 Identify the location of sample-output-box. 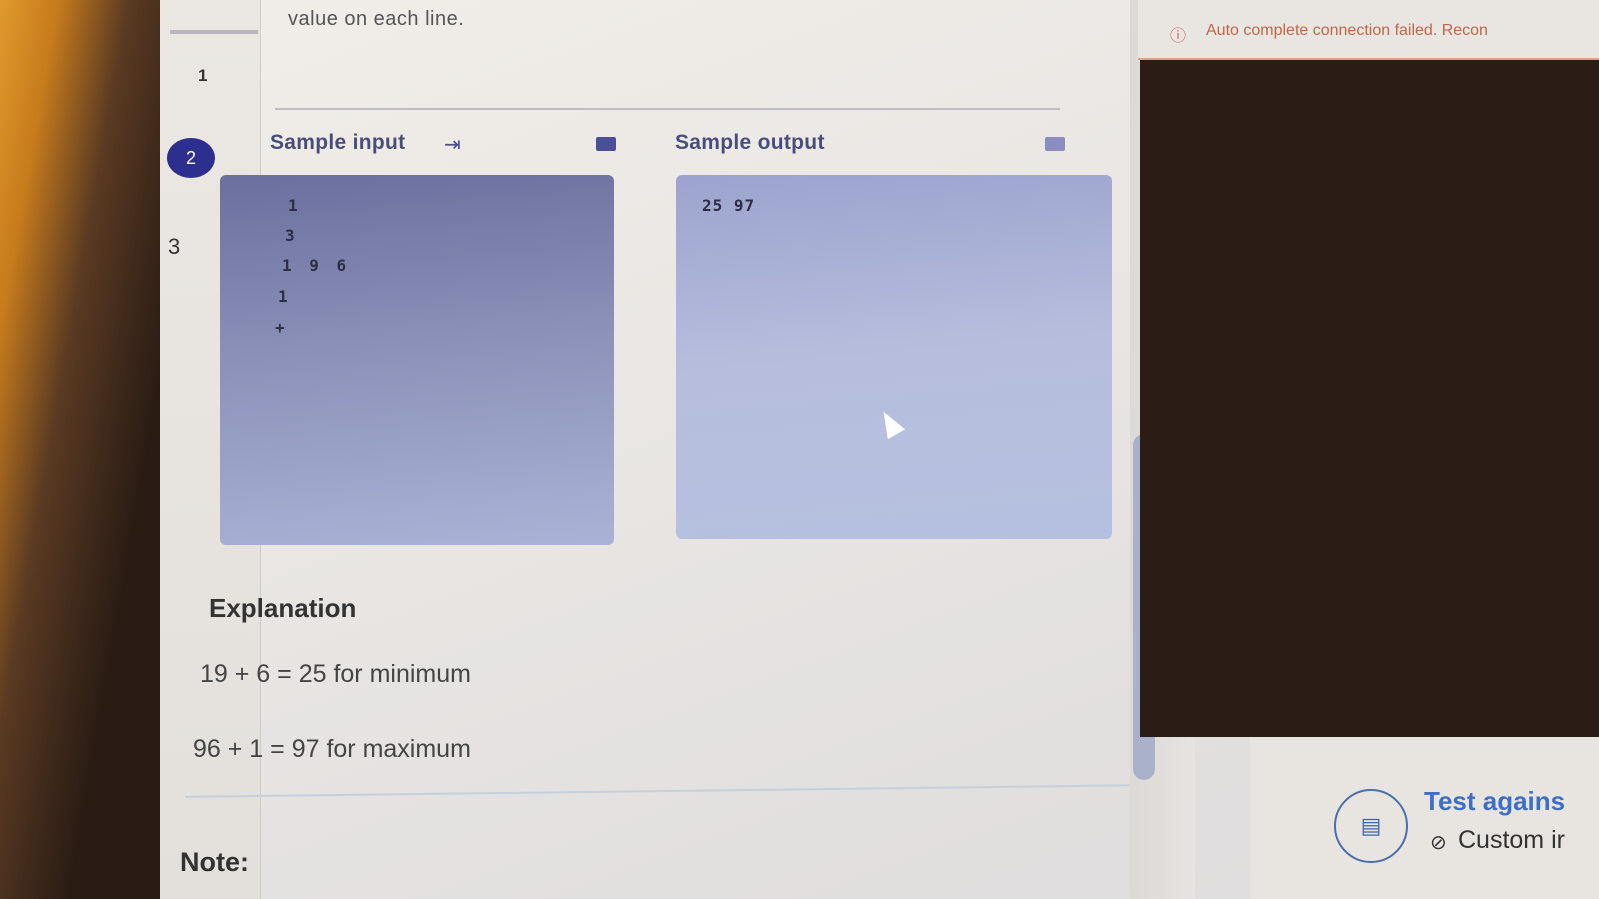
(894, 357).